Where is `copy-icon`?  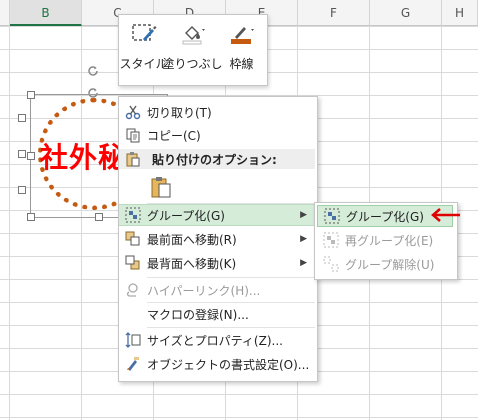
copy-icon is located at coordinates (133, 135).